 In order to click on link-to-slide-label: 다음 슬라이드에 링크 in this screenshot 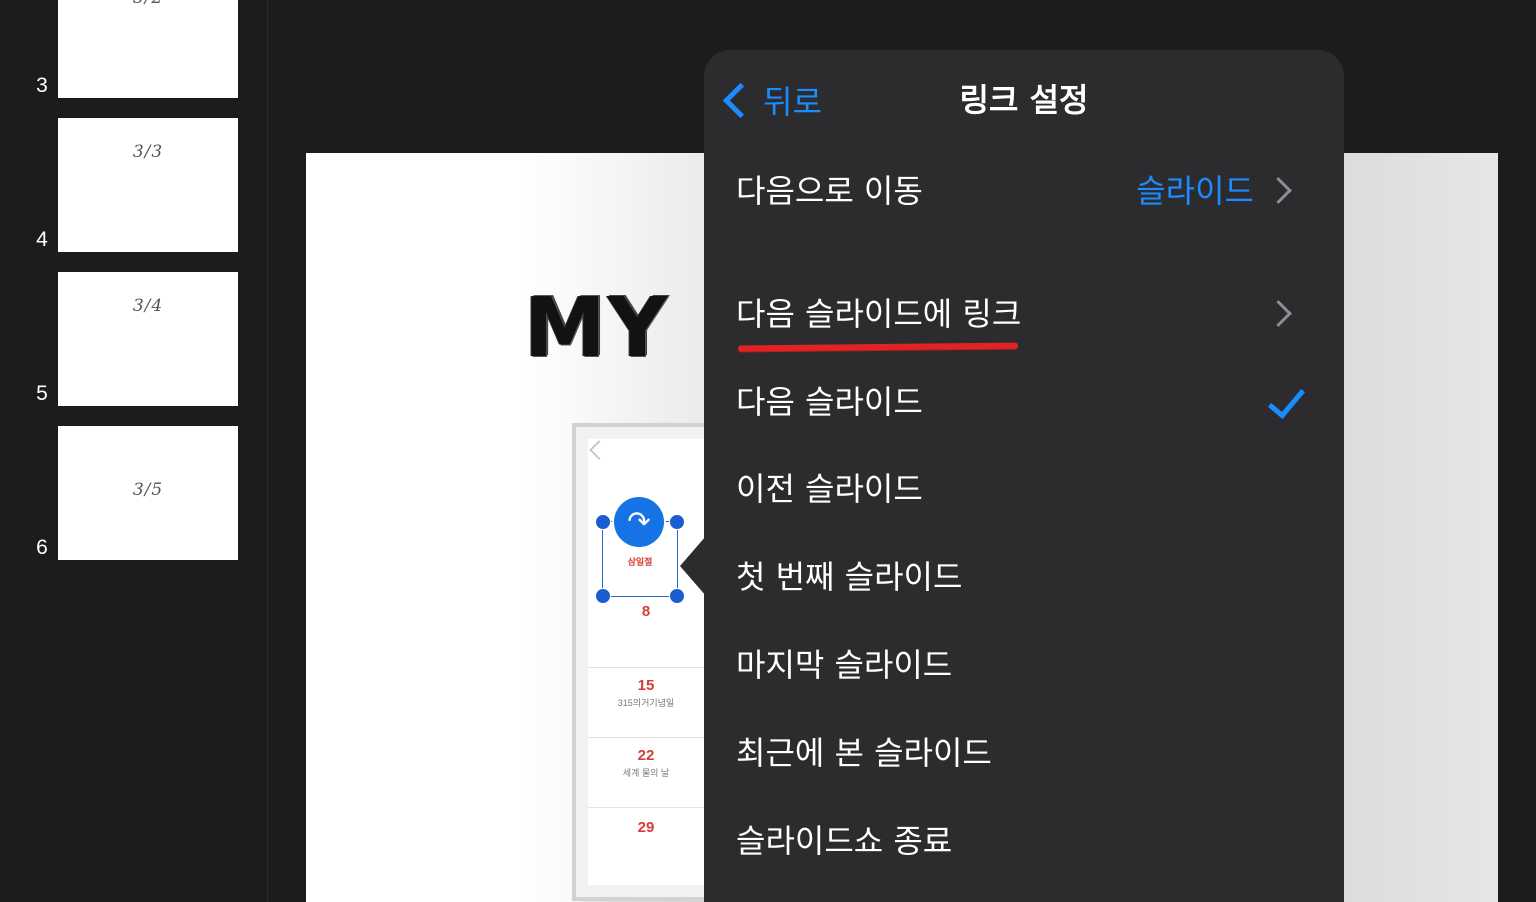, I will do `click(879, 314)`.